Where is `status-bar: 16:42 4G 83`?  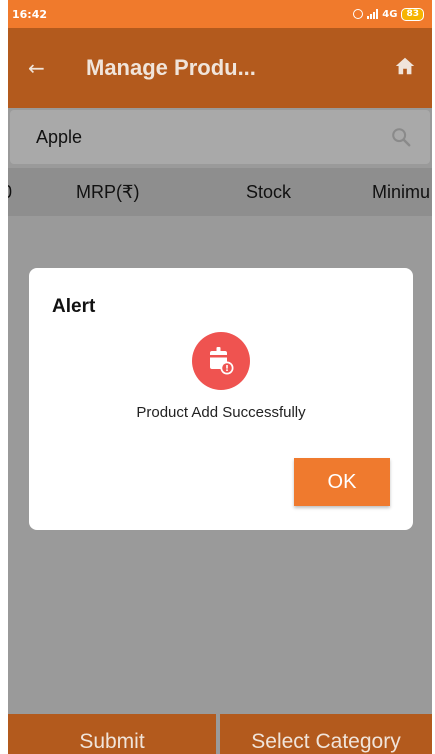
status-bar: 16:42 4G 83 is located at coordinates (220, 14).